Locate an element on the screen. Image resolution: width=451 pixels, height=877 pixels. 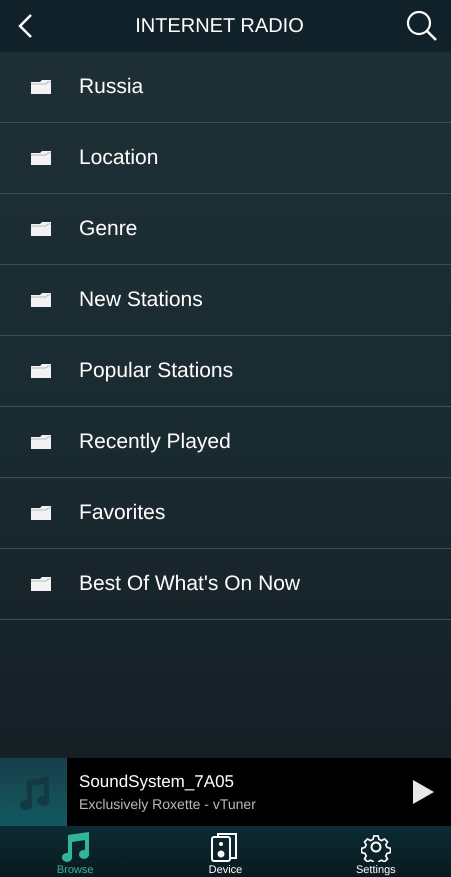
tab: Device is located at coordinates (225, 851).